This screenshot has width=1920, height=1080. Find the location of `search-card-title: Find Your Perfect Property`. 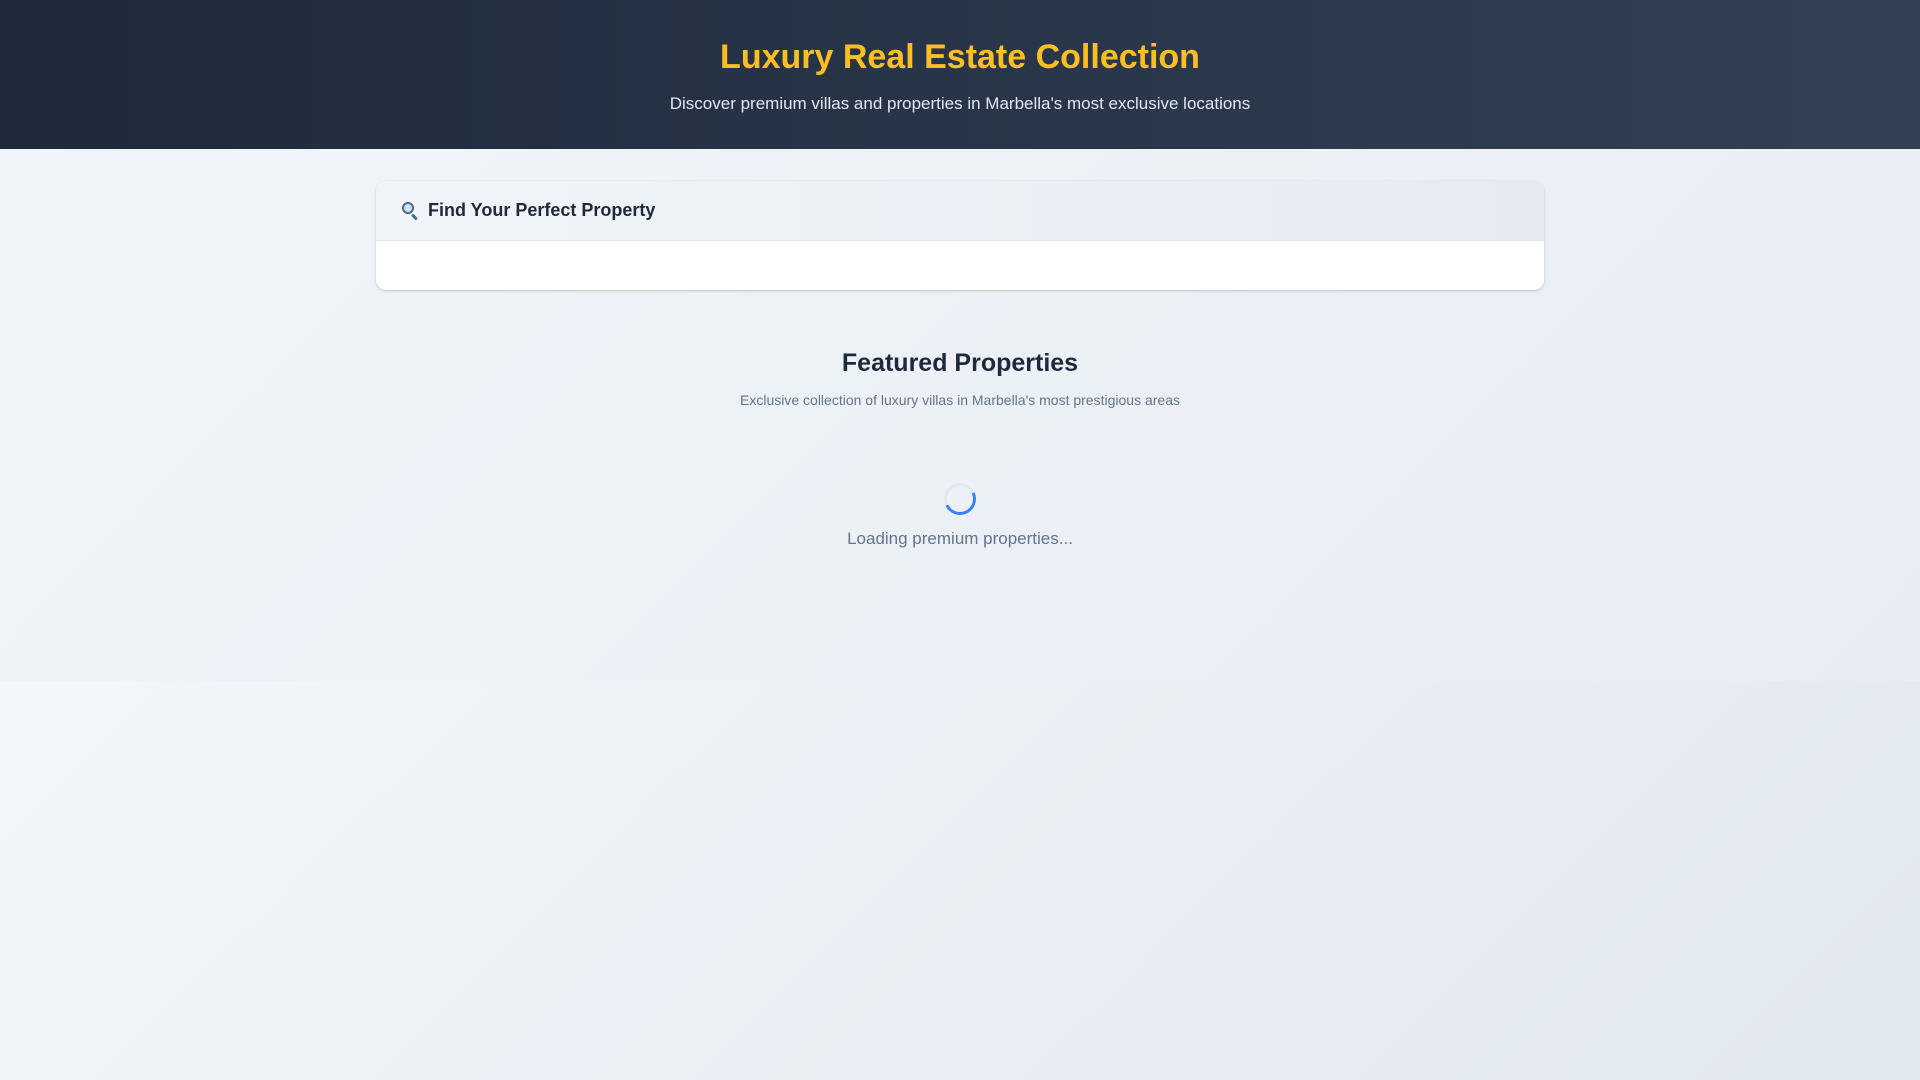

search-card-title: Find Your Perfect Property is located at coordinates (542, 210).